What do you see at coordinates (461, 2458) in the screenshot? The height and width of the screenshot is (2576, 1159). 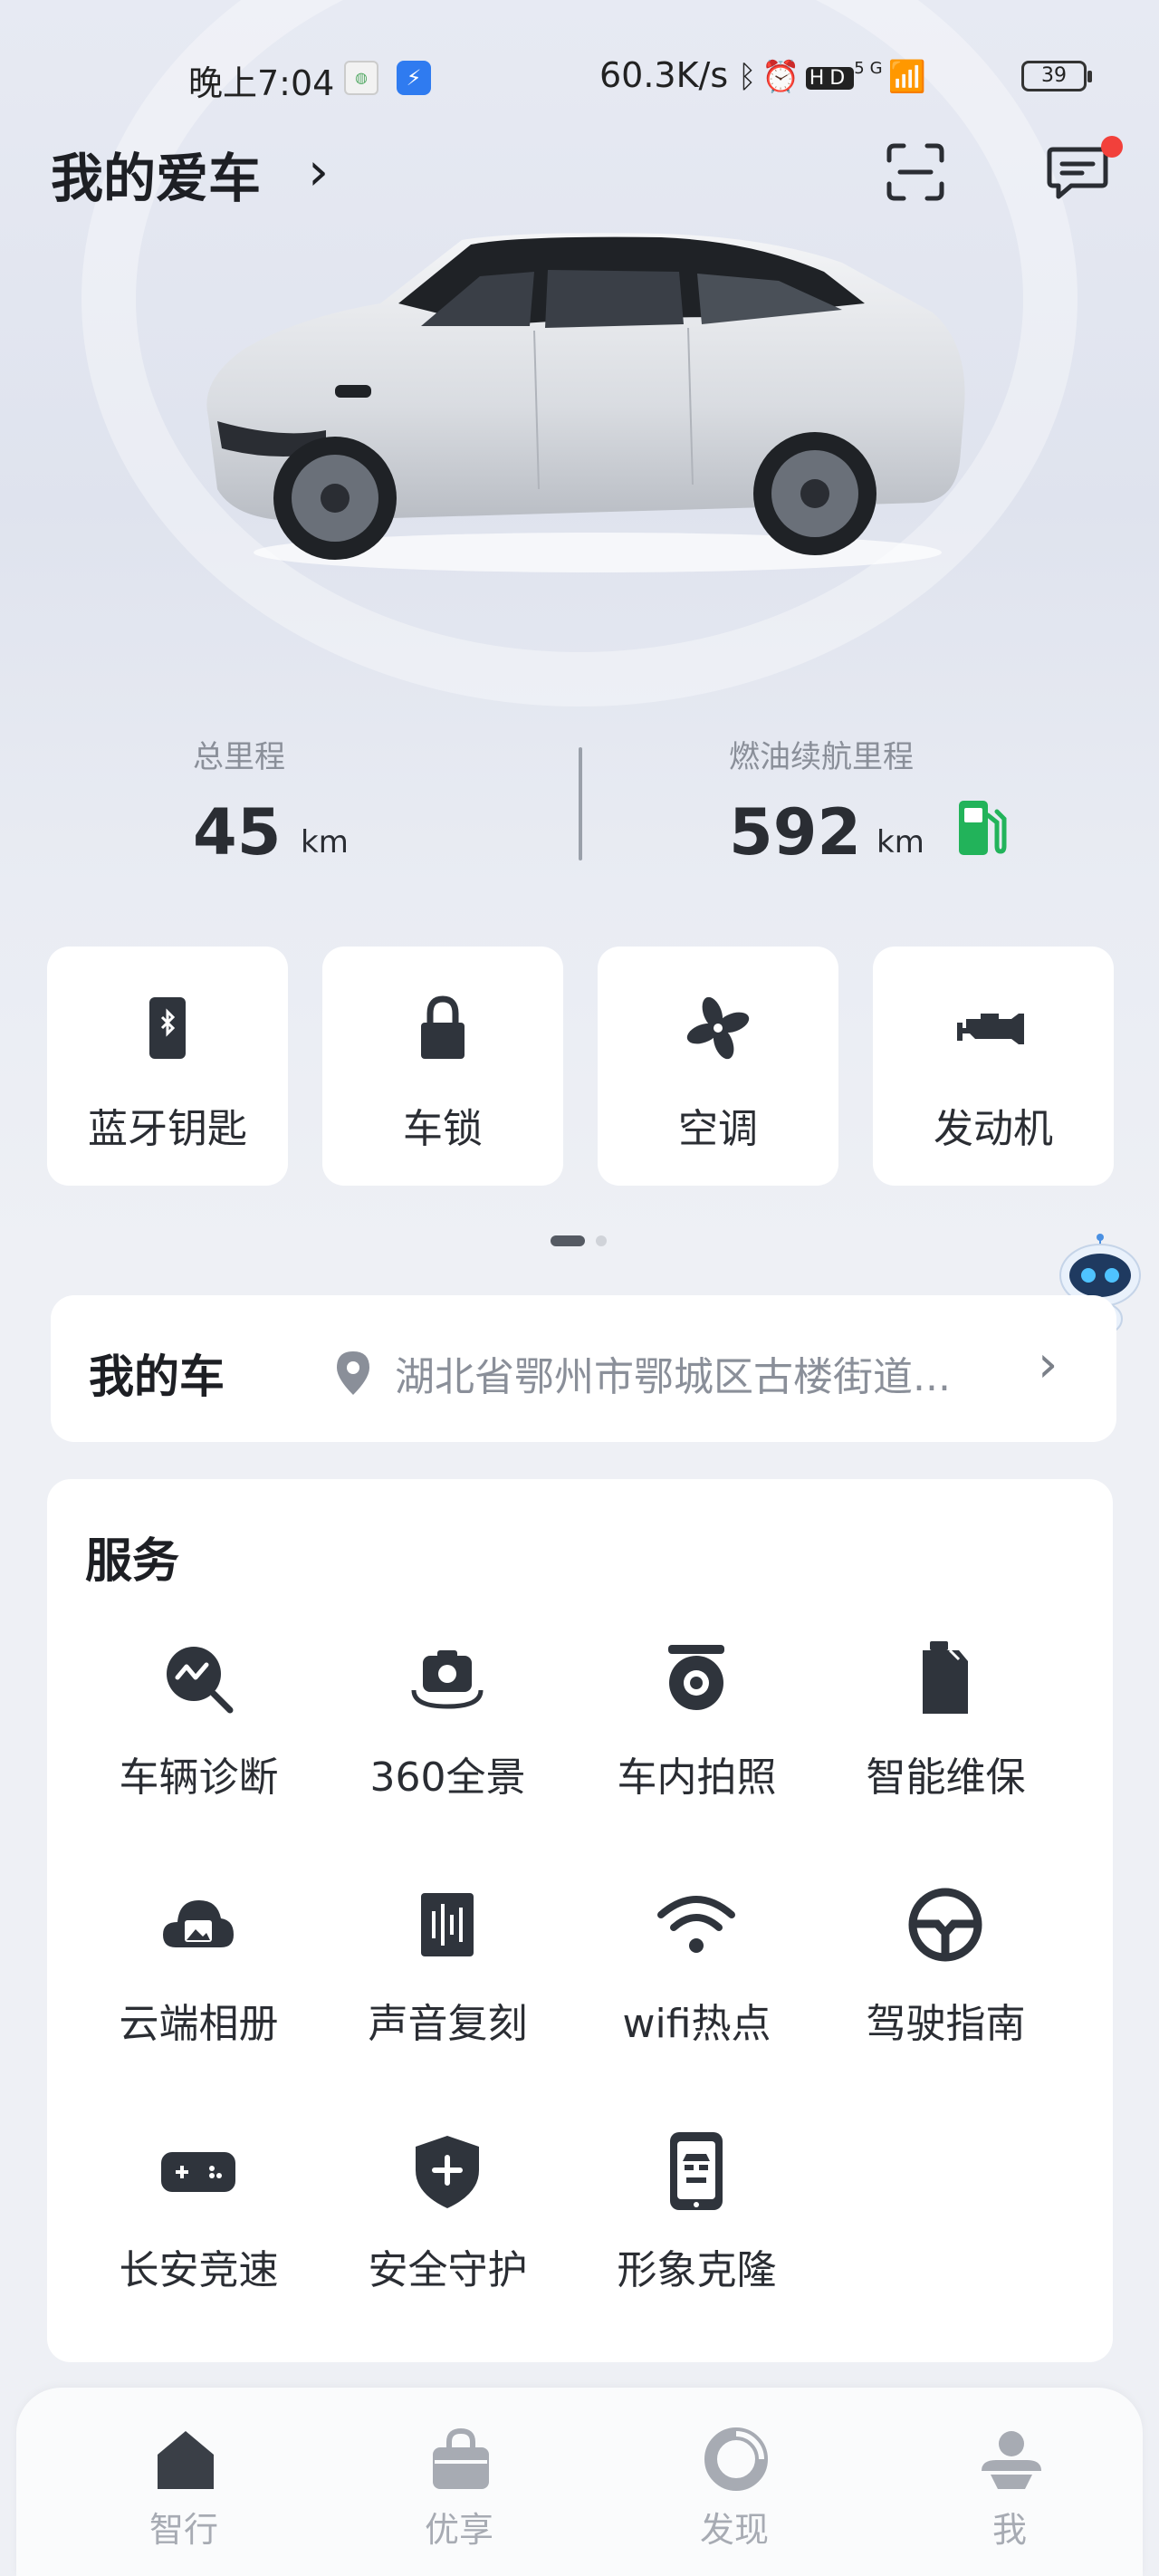 I see `bag-icon` at bounding box center [461, 2458].